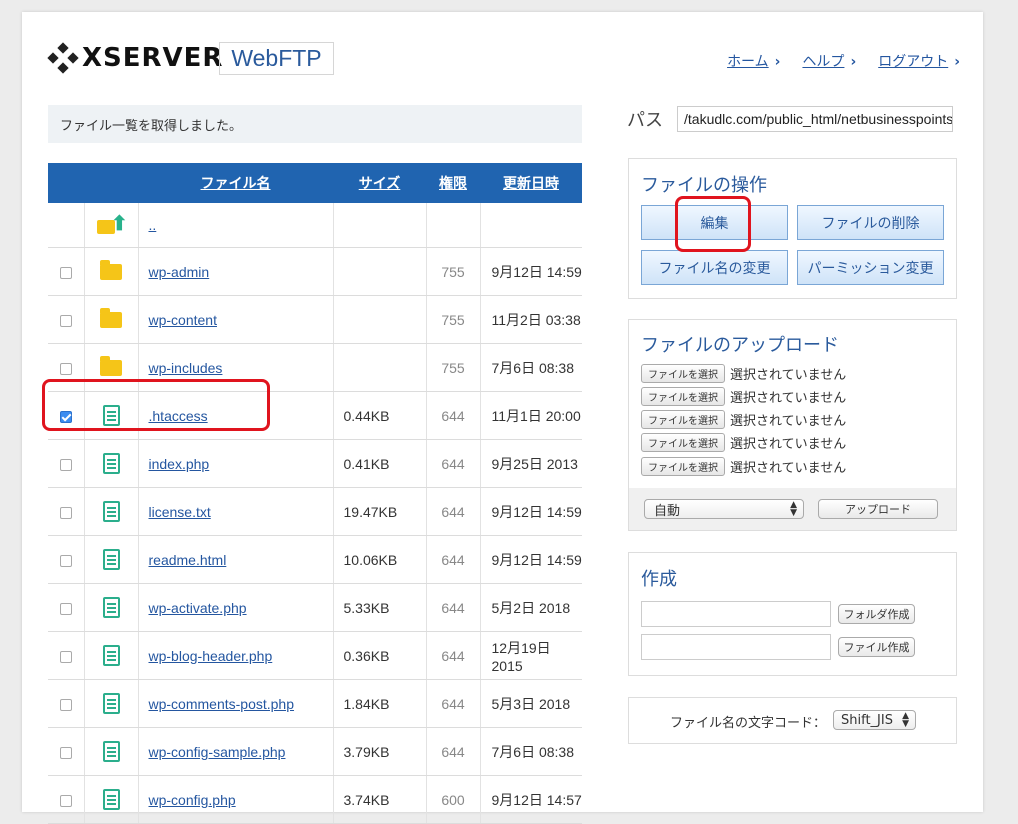 The height and width of the screenshot is (824, 1018). Describe the element at coordinates (315, 751) in the screenshot. I see `table-row: wp-config-sample.php 3.79KB 644 7月6日 08:38` at that location.